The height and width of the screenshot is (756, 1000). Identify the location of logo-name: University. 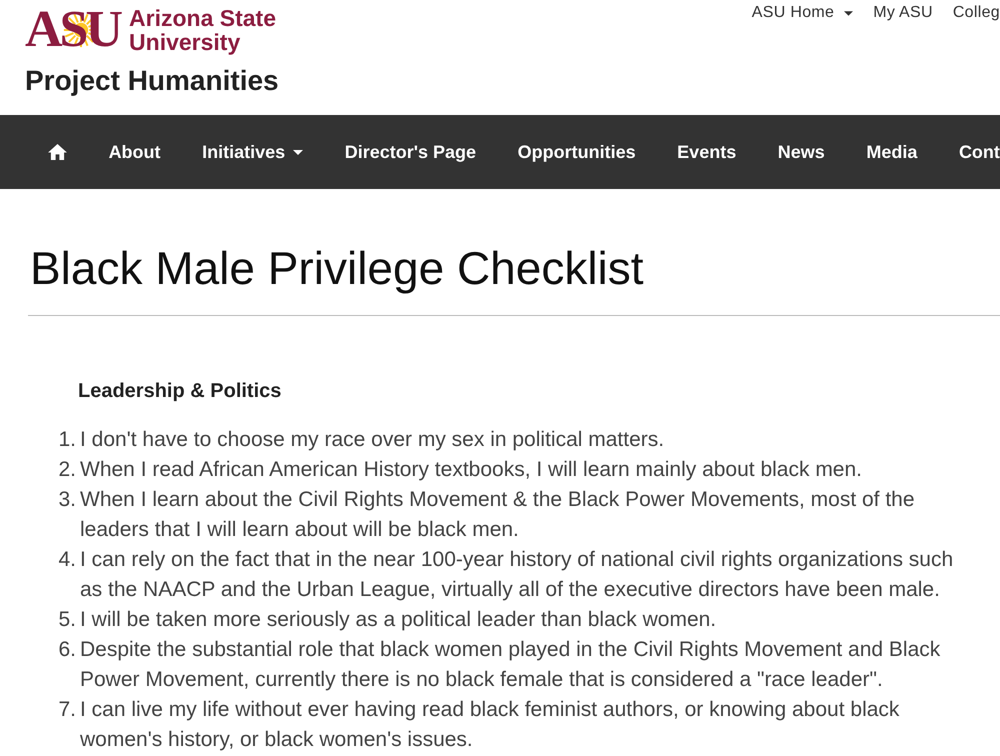
(185, 42).